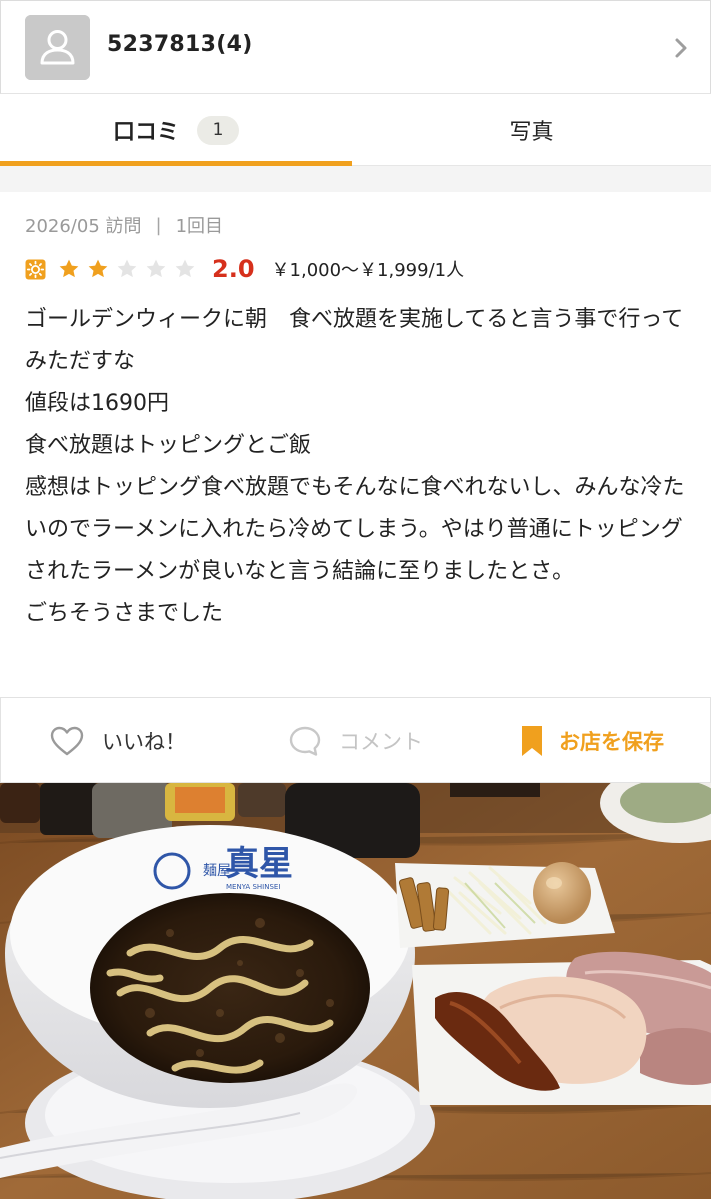 The image size is (711, 1199). What do you see at coordinates (354, 340) in the screenshot?
I see `review-paragraph: ゴールデンウィークに朝 食べ放題を実施してると言う事で行ってみただすな` at bounding box center [354, 340].